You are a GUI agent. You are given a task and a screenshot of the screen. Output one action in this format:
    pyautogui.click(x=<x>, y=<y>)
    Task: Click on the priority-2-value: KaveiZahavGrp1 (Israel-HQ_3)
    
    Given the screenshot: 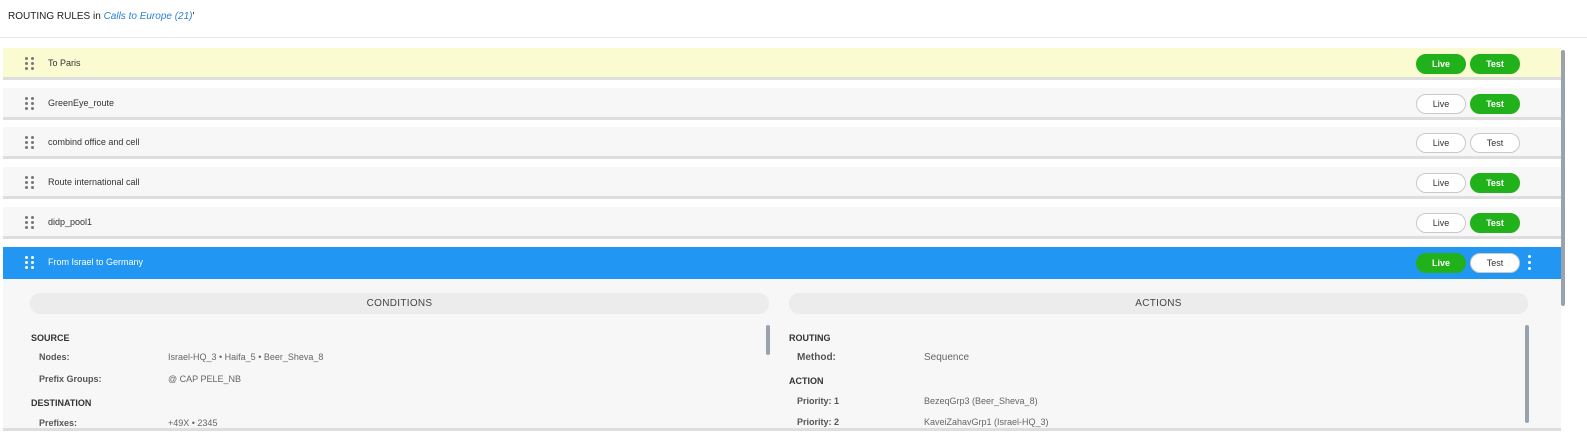 What is the action you would take?
    pyautogui.click(x=986, y=422)
    